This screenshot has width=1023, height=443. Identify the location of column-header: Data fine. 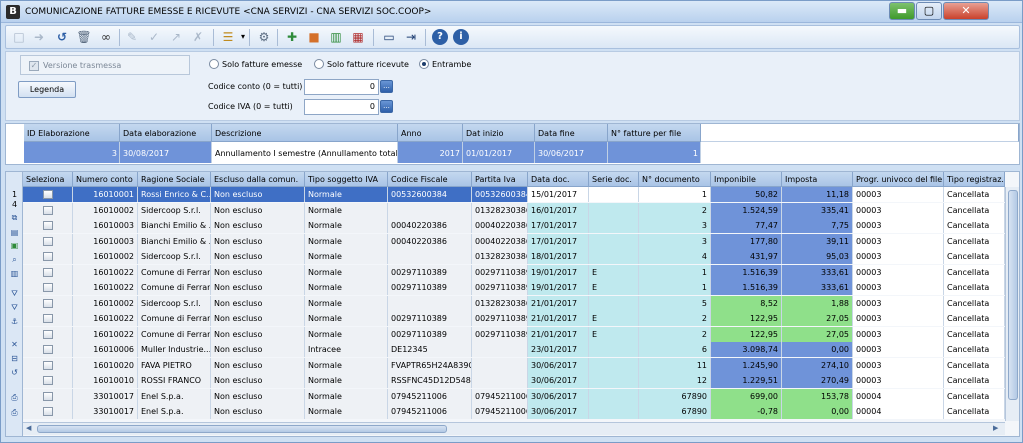
(571, 133).